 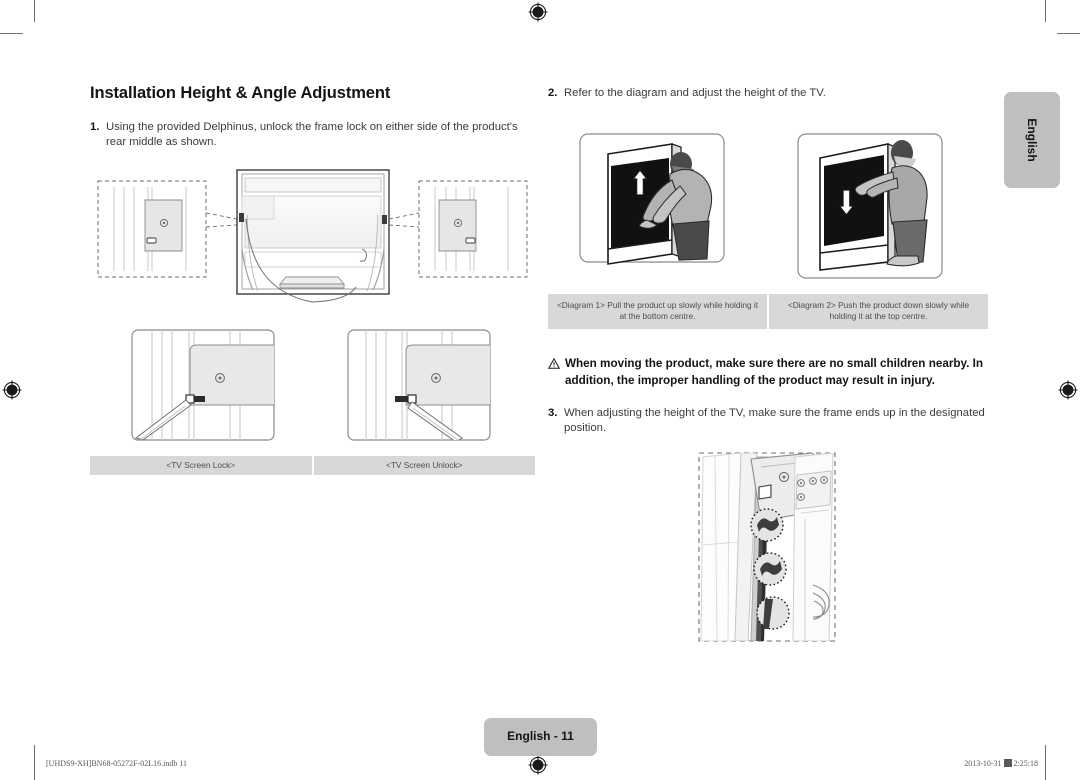 What do you see at coordinates (841, 547) in the screenshot?
I see `figure-frame-designated-position` at bounding box center [841, 547].